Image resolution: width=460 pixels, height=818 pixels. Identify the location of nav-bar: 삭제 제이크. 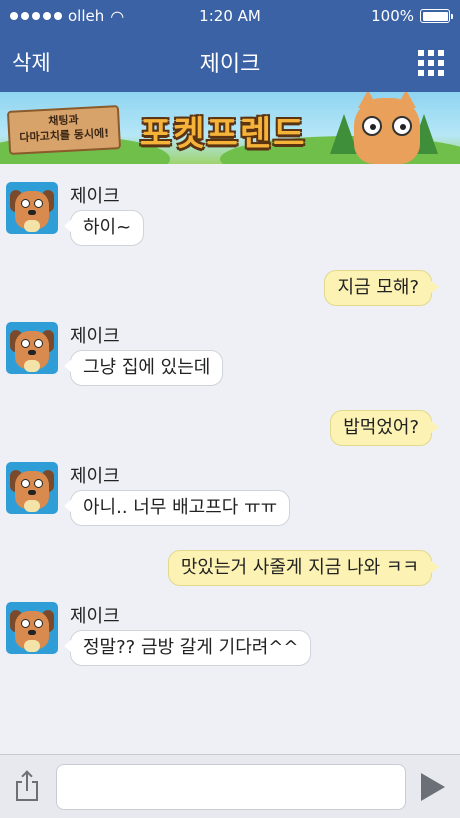
(230, 62).